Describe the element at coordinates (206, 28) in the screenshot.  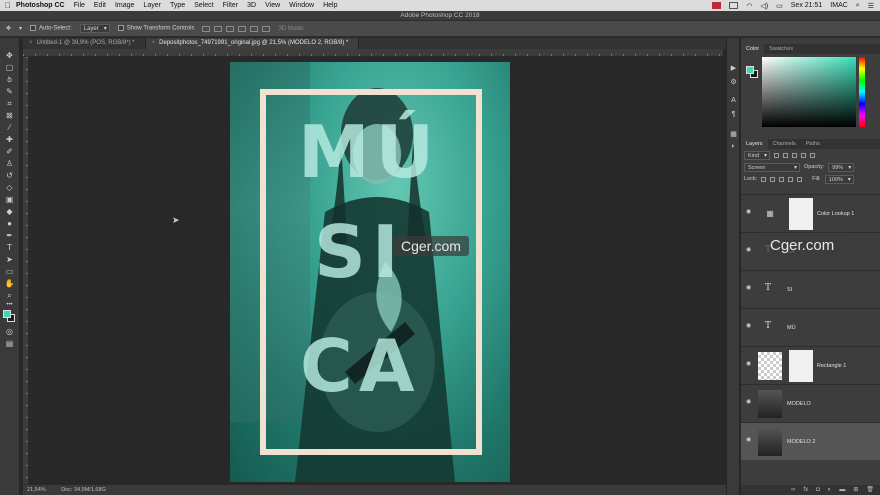
I see `align-top-icon` at that location.